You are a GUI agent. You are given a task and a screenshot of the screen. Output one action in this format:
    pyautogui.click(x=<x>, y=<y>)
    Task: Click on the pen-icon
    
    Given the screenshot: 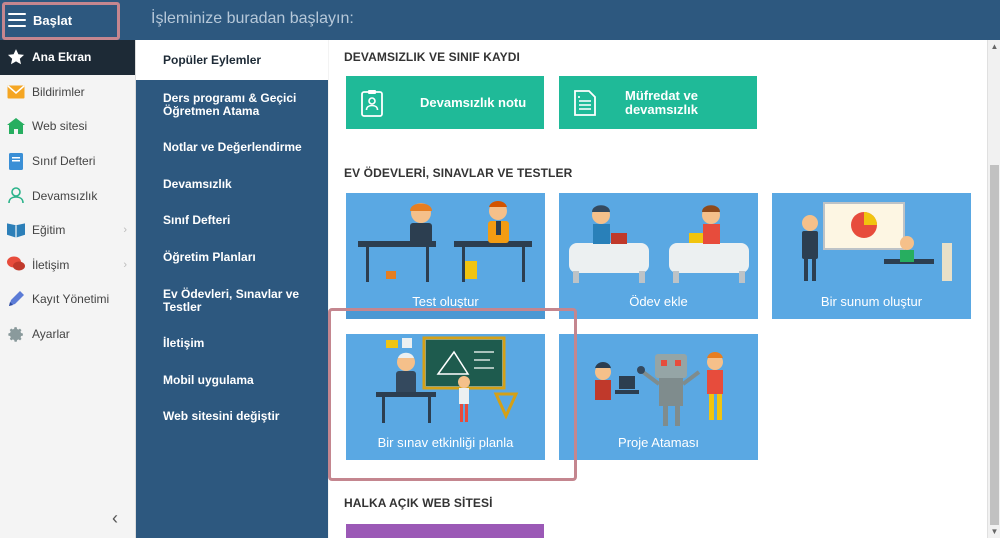 What is the action you would take?
    pyautogui.click(x=16, y=299)
    